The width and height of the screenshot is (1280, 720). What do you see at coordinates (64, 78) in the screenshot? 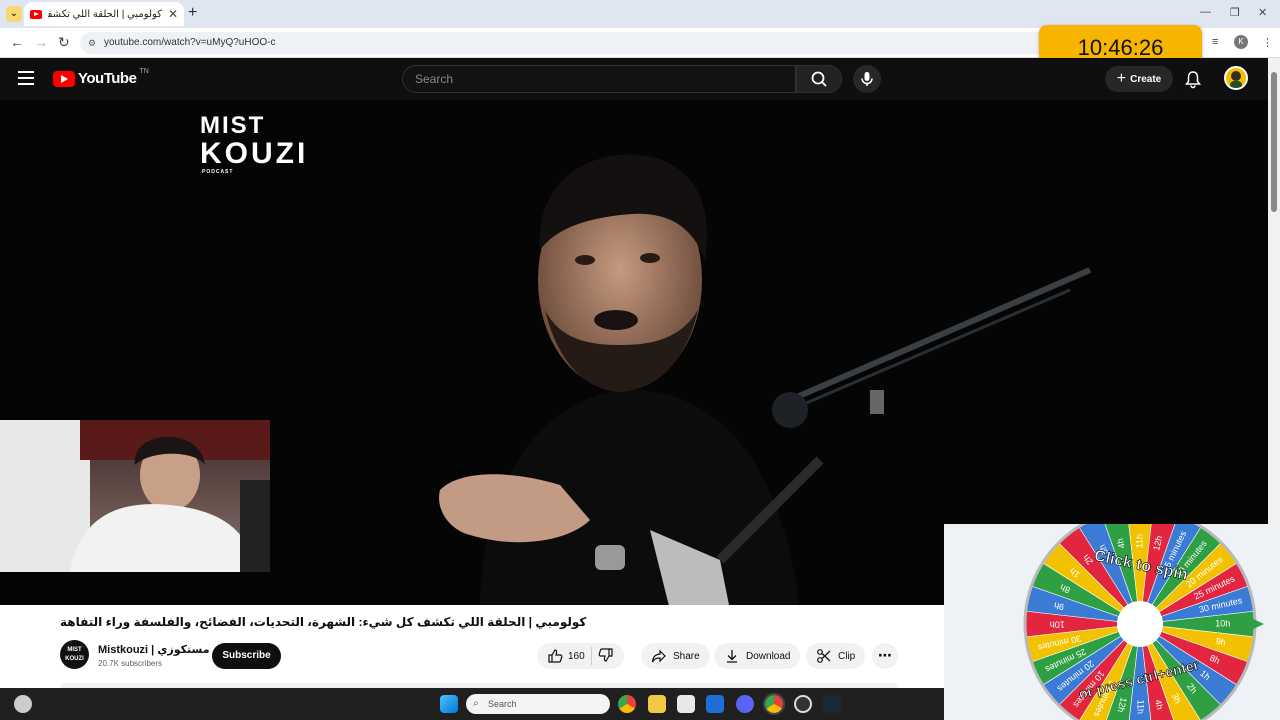
I see `youtube-play-icon` at bounding box center [64, 78].